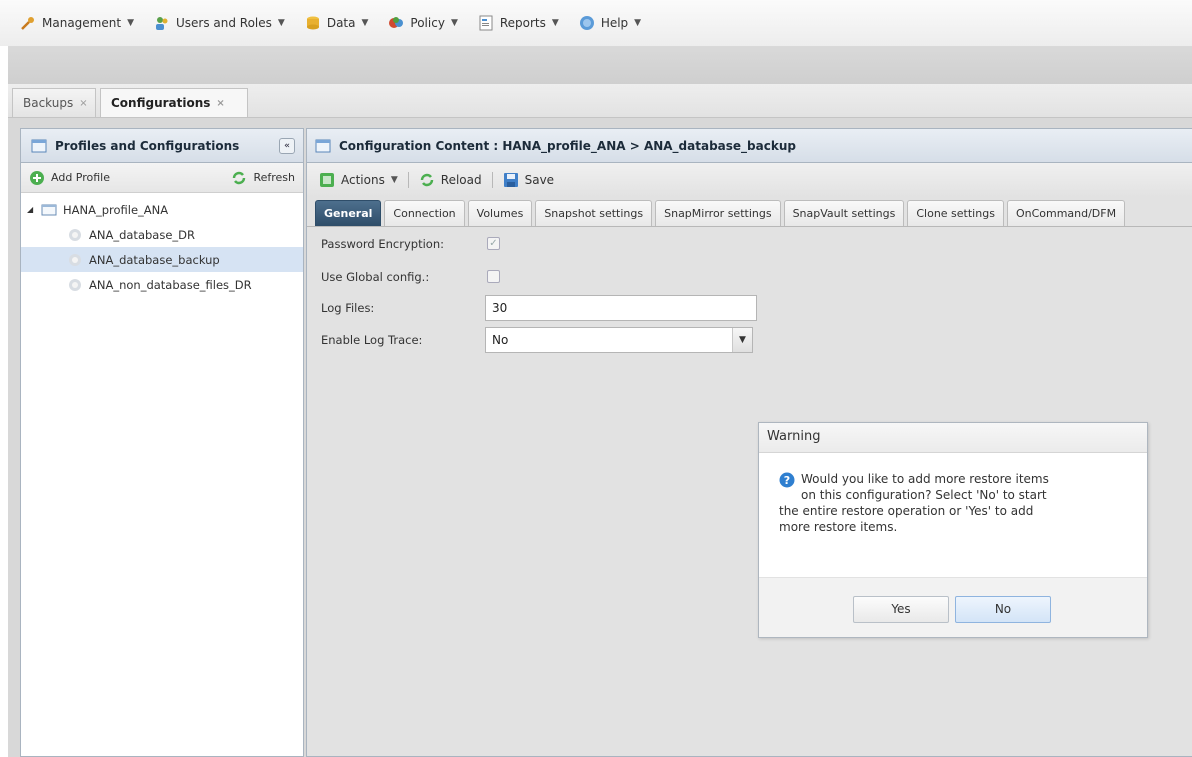 The width and height of the screenshot is (1192, 757). What do you see at coordinates (600, 65) in the screenshot?
I see `secondary-toolbar` at bounding box center [600, 65].